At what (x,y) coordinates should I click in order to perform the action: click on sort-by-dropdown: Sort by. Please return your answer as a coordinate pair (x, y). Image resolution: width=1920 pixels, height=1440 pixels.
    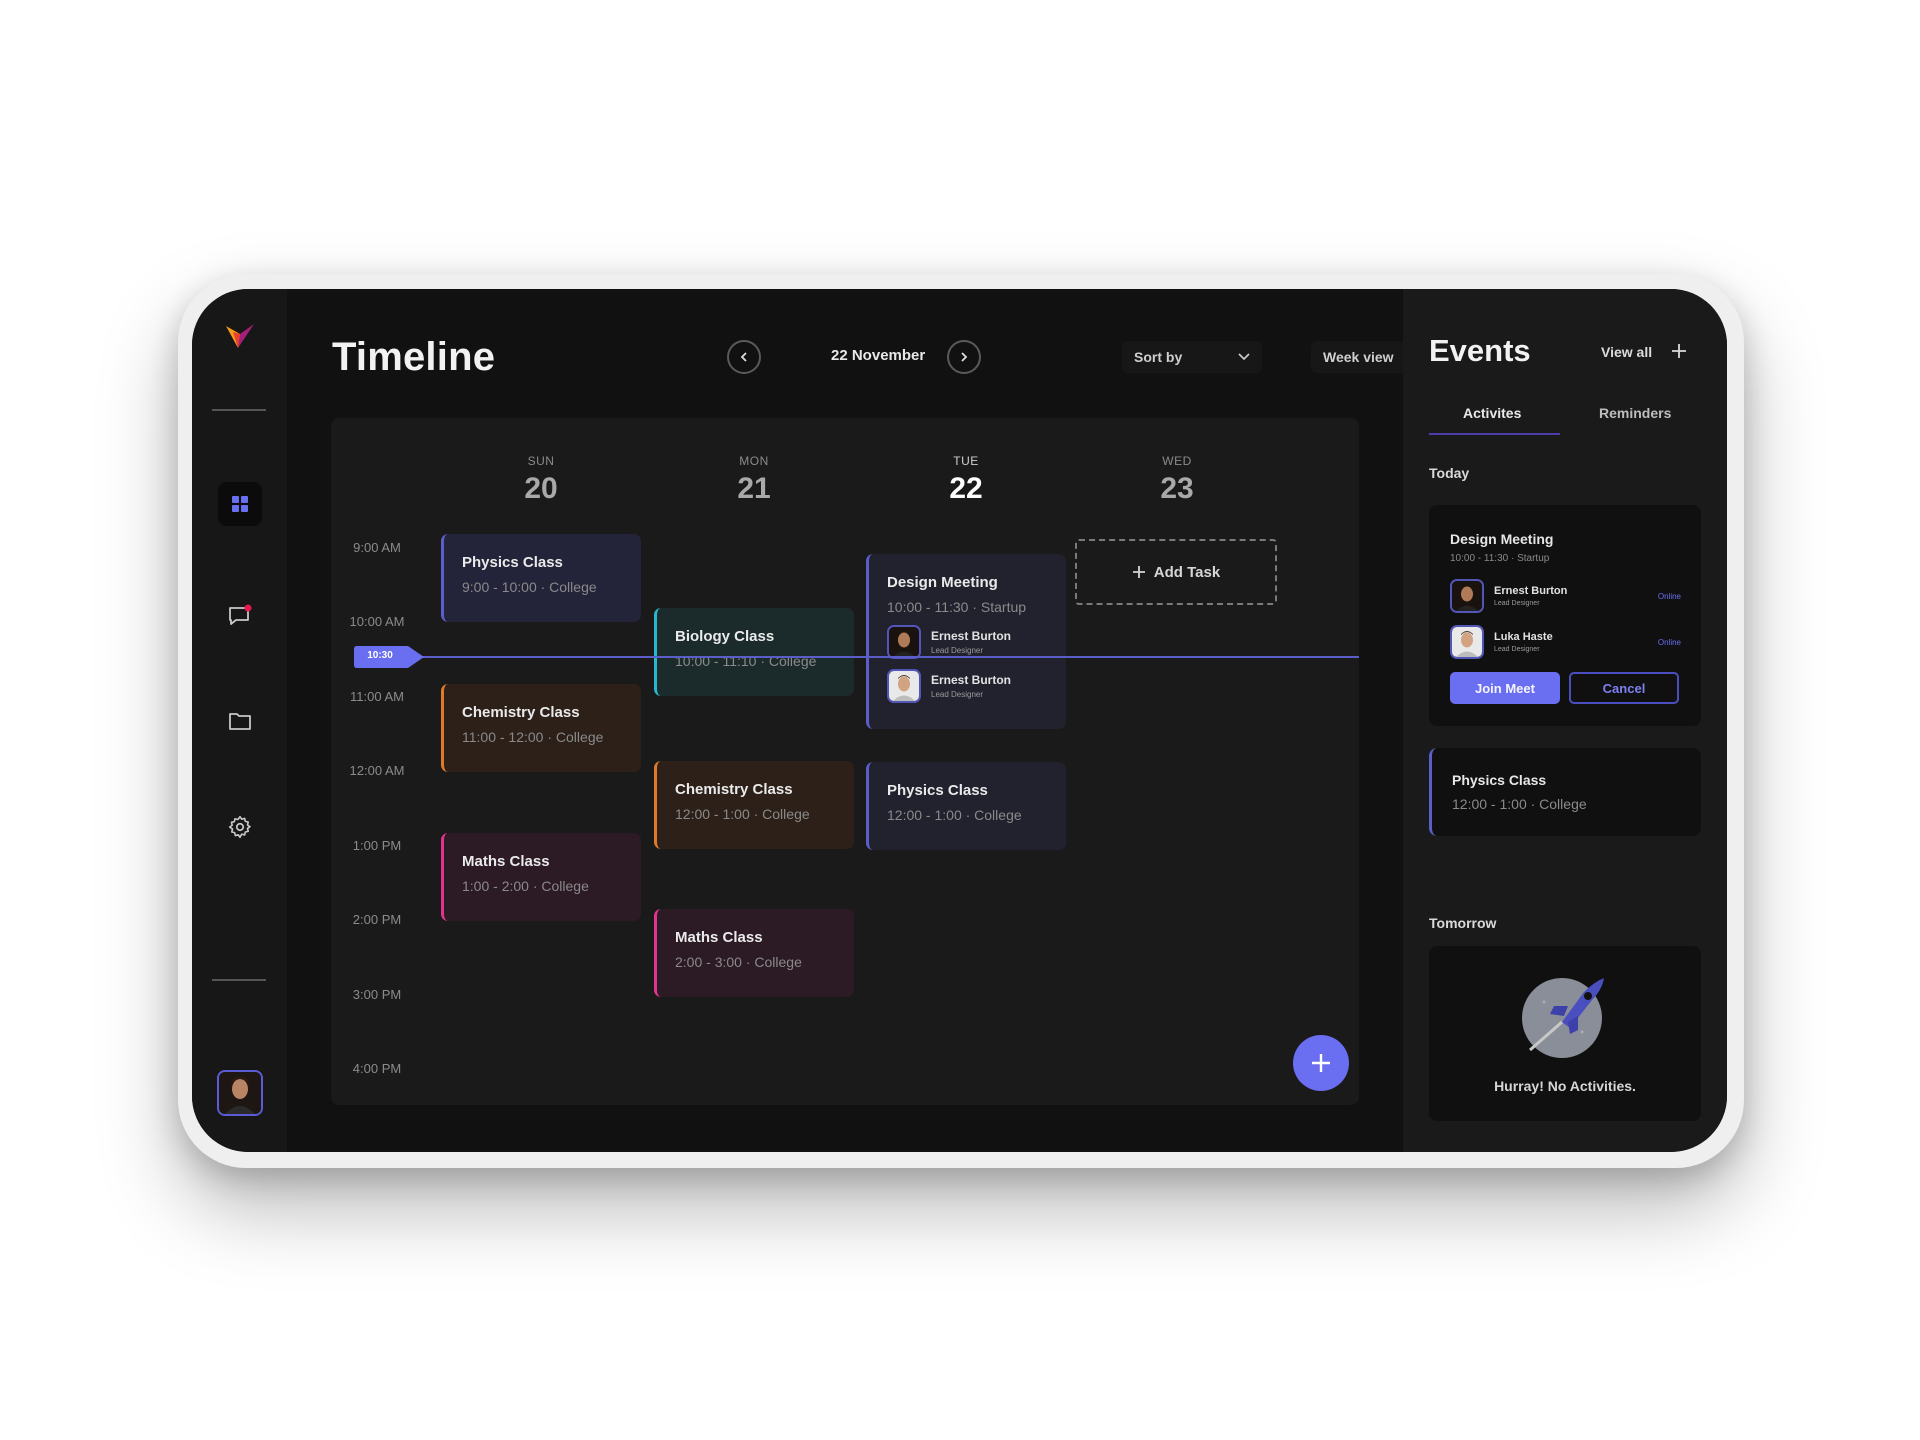
    Looking at the image, I should click on (1192, 357).